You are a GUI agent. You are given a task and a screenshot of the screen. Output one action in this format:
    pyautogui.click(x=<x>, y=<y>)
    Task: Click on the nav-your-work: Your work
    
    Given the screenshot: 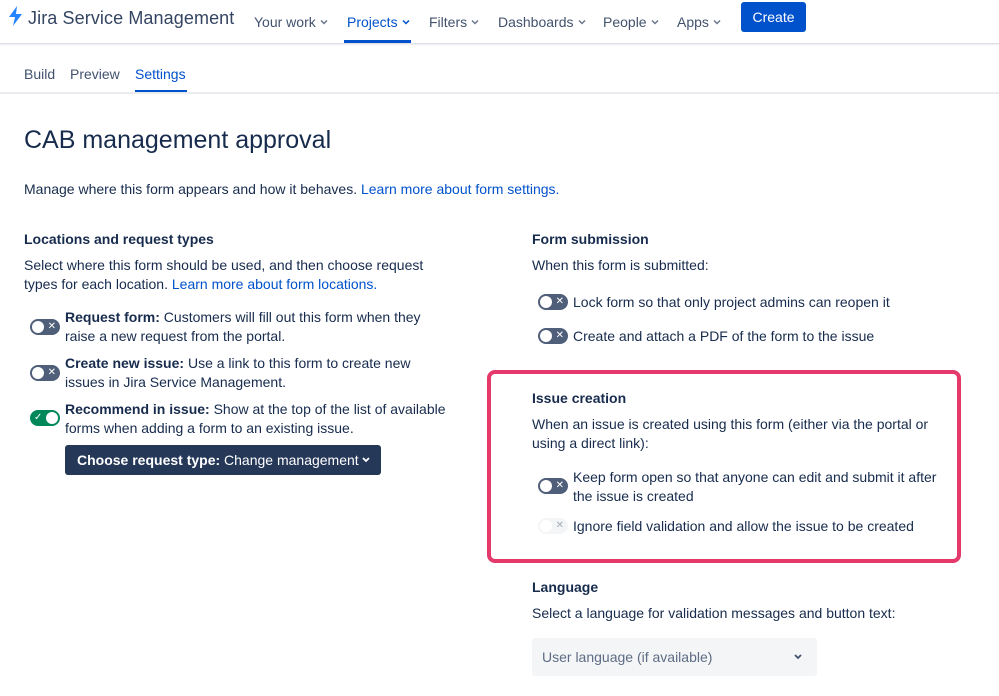 What is the action you would take?
    pyautogui.click(x=291, y=22)
    